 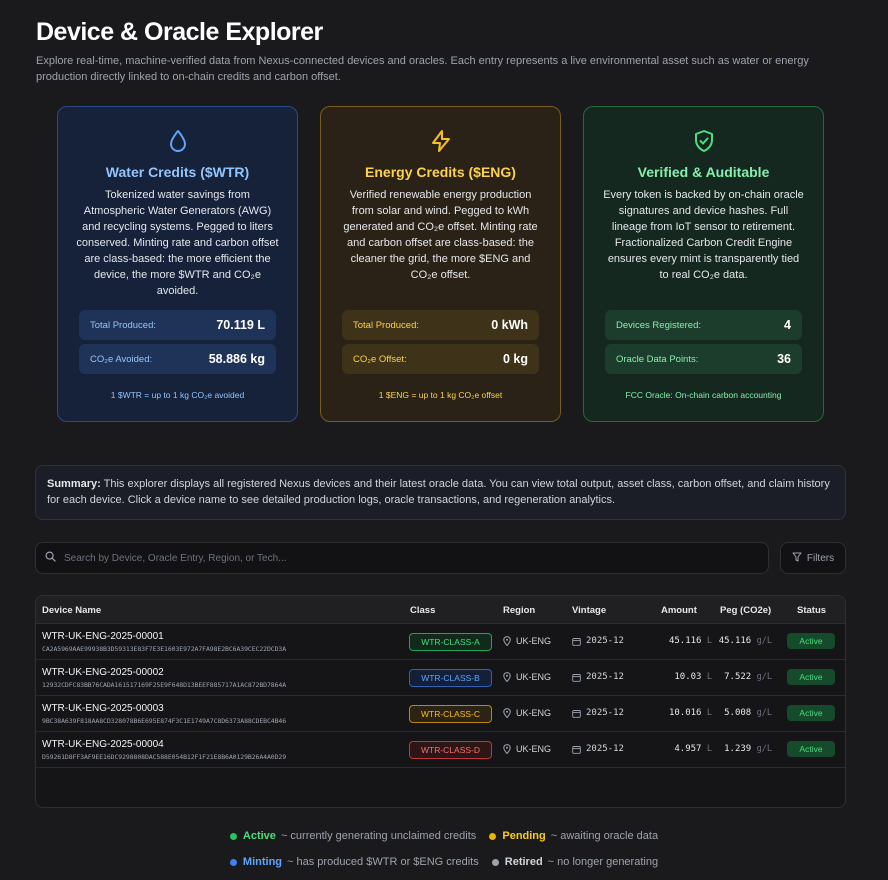 I want to click on devices-registered-stat: Devices Registered: 4, so click(x=703, y=325).